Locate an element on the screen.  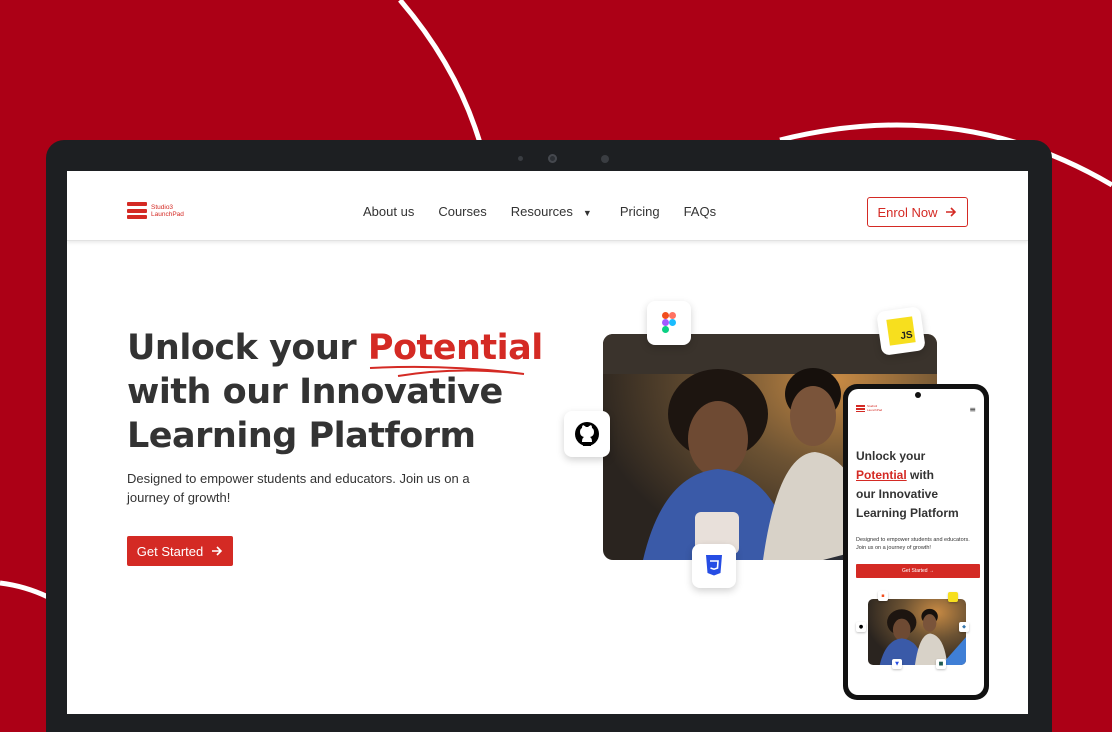
javascript-icon: JS is located at coordinates (901, 331).